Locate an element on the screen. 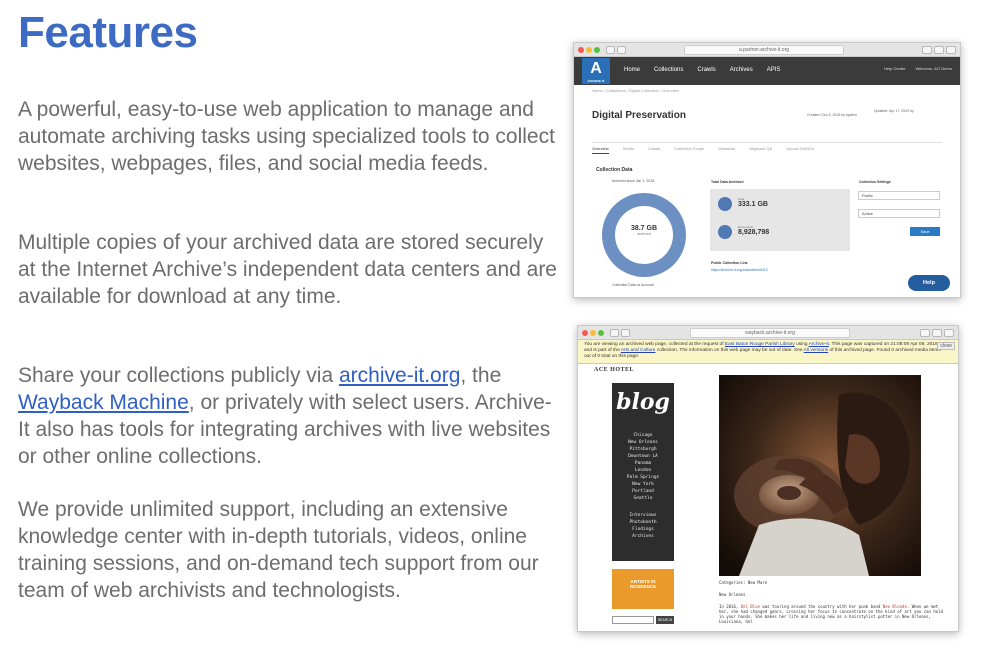  tab-crawls: Crawls is located at coordinates (654, 148).